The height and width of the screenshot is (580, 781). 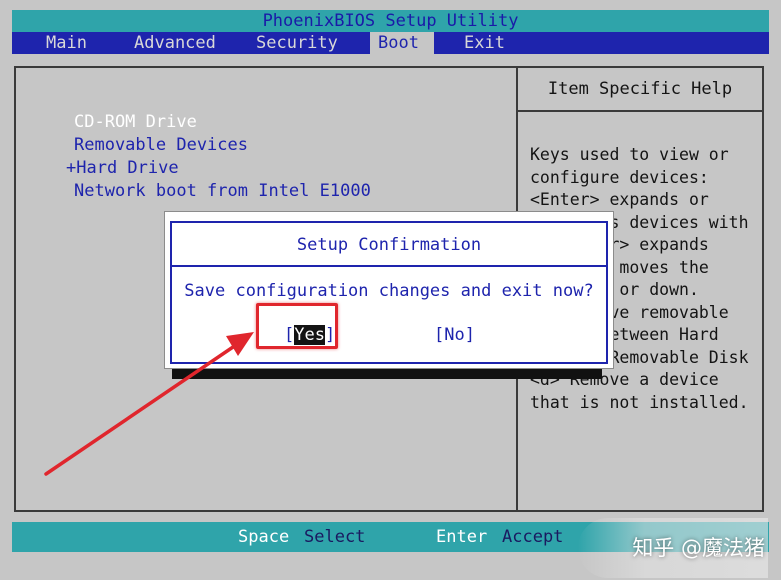 What do you see at coordinates (264, 537) in the screenshot?
I see `status-key-space: Space` at bounding box center [264, 537].